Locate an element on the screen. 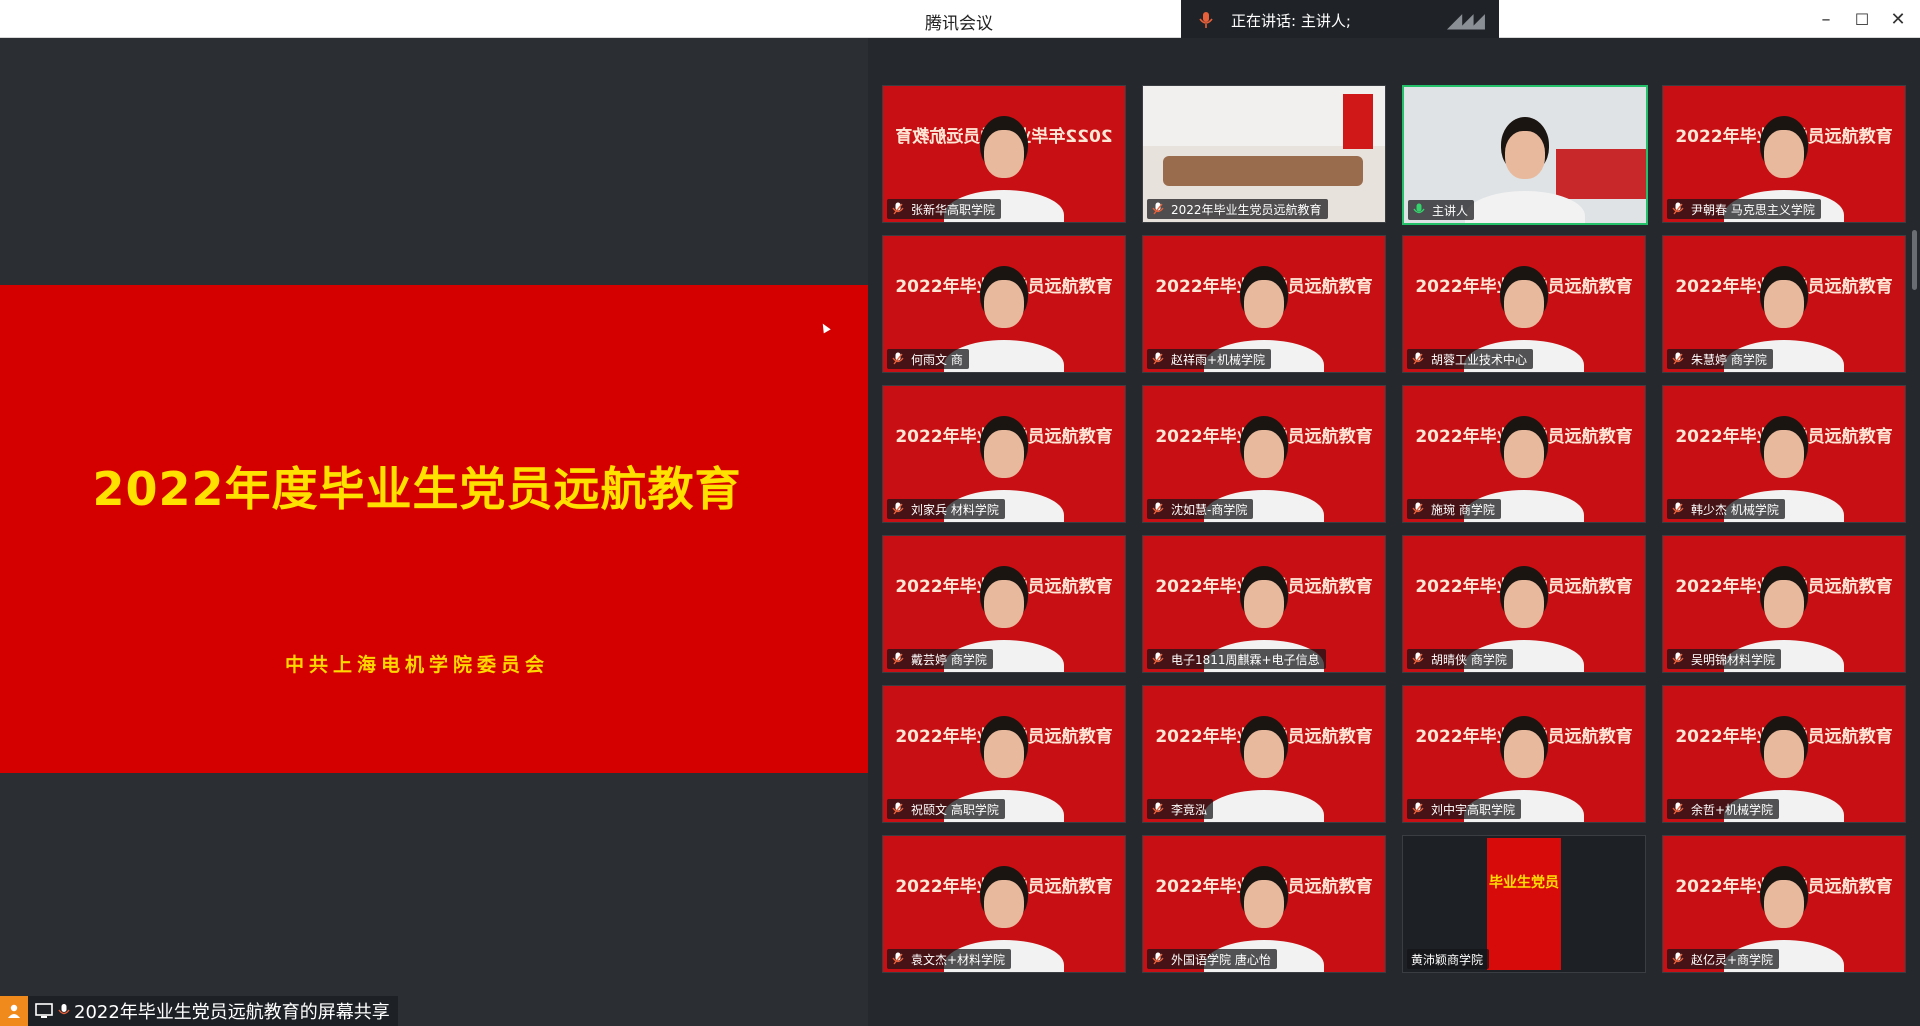 The image size is (1920, 1026). participant-tile: 2022年毕业生党员远航教育张新华高职学院 is located at coordinates (1004, 154).